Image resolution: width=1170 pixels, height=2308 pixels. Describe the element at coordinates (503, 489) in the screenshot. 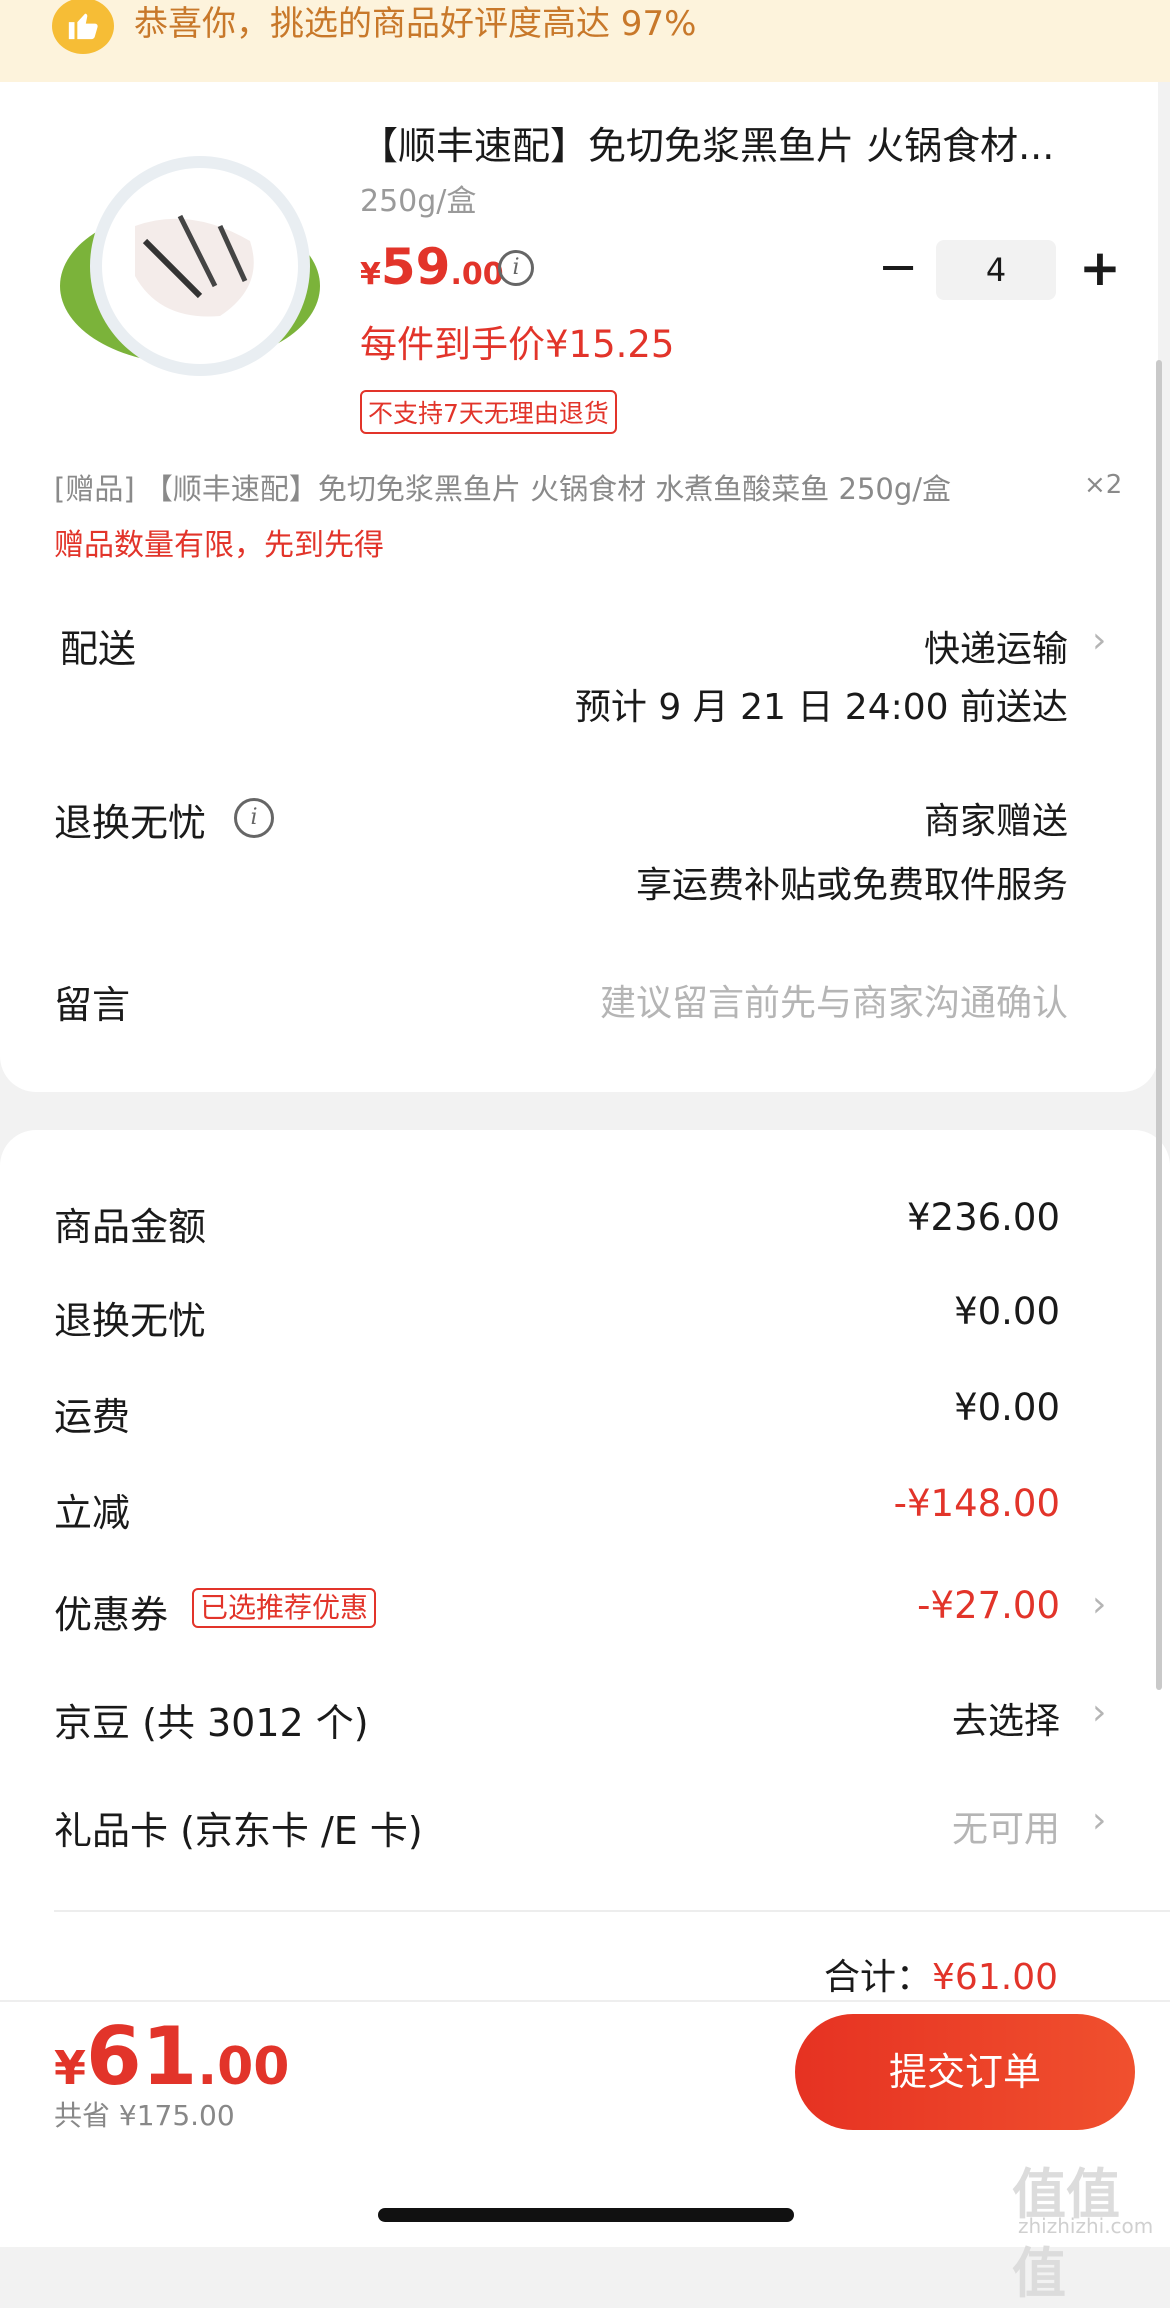

I see `gift-item: [赠品] 【顺丰速配】免切免浆黑鱼片 火锅食材 水煮鱼酸菜鱼 250g/盒` at that location.